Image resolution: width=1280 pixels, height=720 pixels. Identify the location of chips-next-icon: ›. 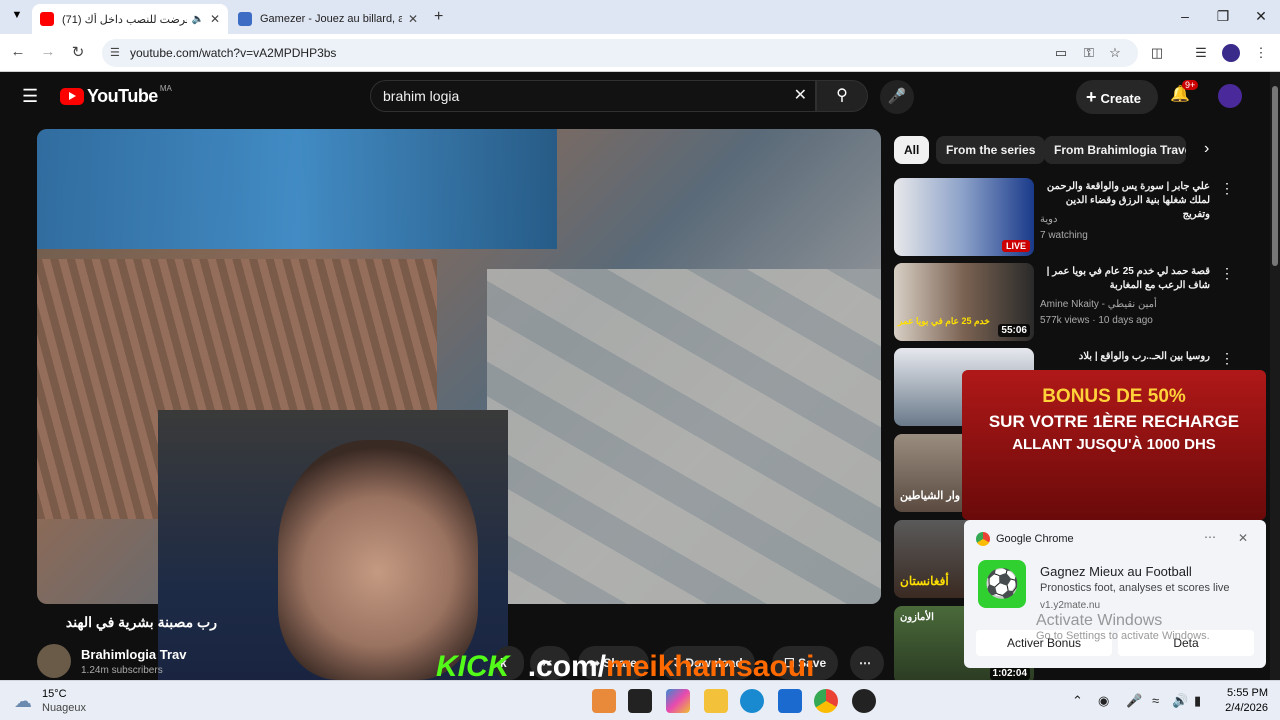
(1206, 149).